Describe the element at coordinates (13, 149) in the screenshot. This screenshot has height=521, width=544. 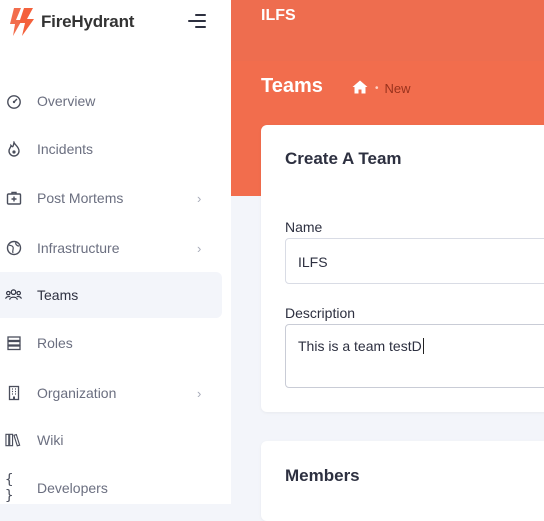
I see `fire-icon` at that location.